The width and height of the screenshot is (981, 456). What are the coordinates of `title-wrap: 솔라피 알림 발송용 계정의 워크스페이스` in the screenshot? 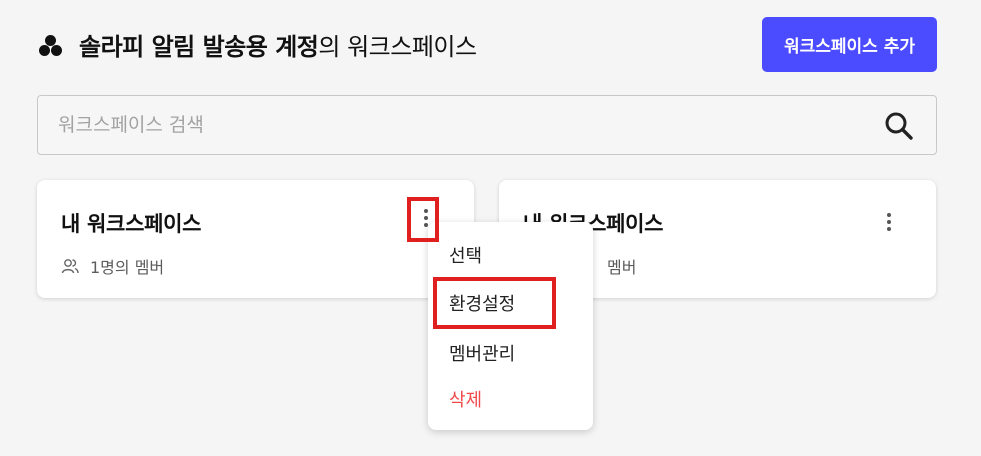 It's located at (257, 44).